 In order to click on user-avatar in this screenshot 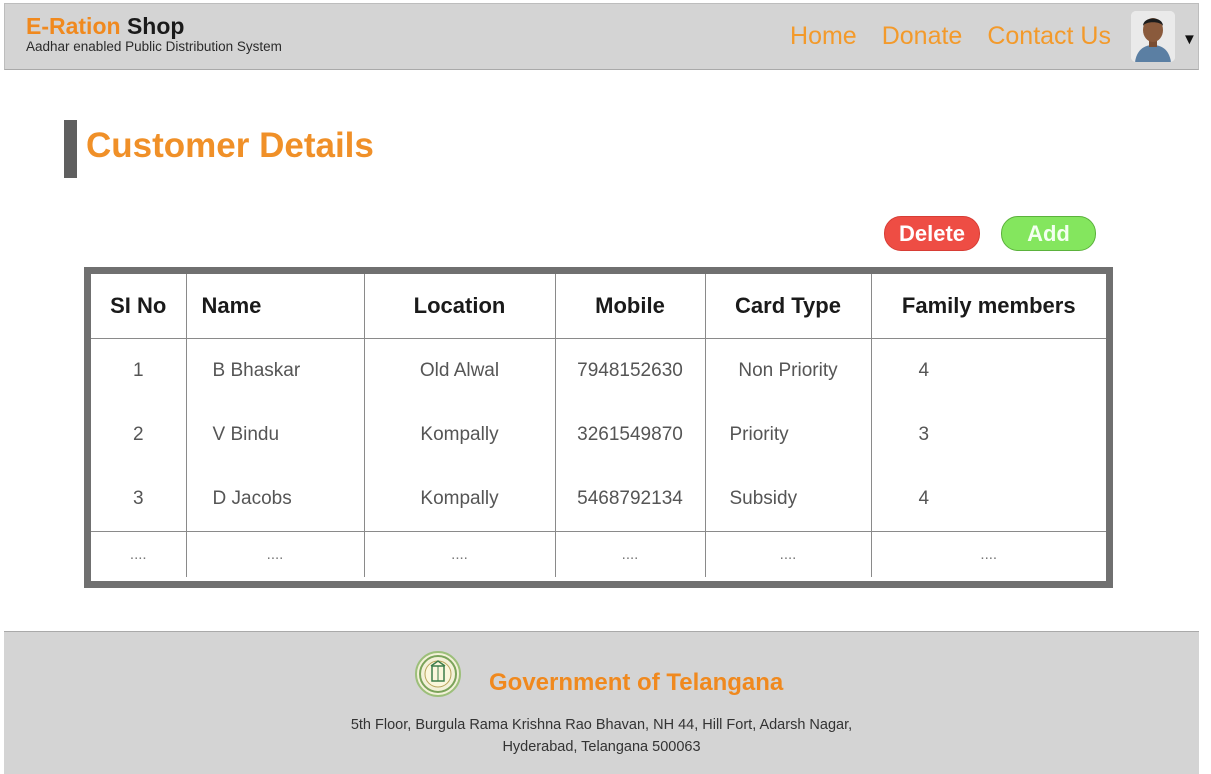, I will do `click(1153, 36)`.